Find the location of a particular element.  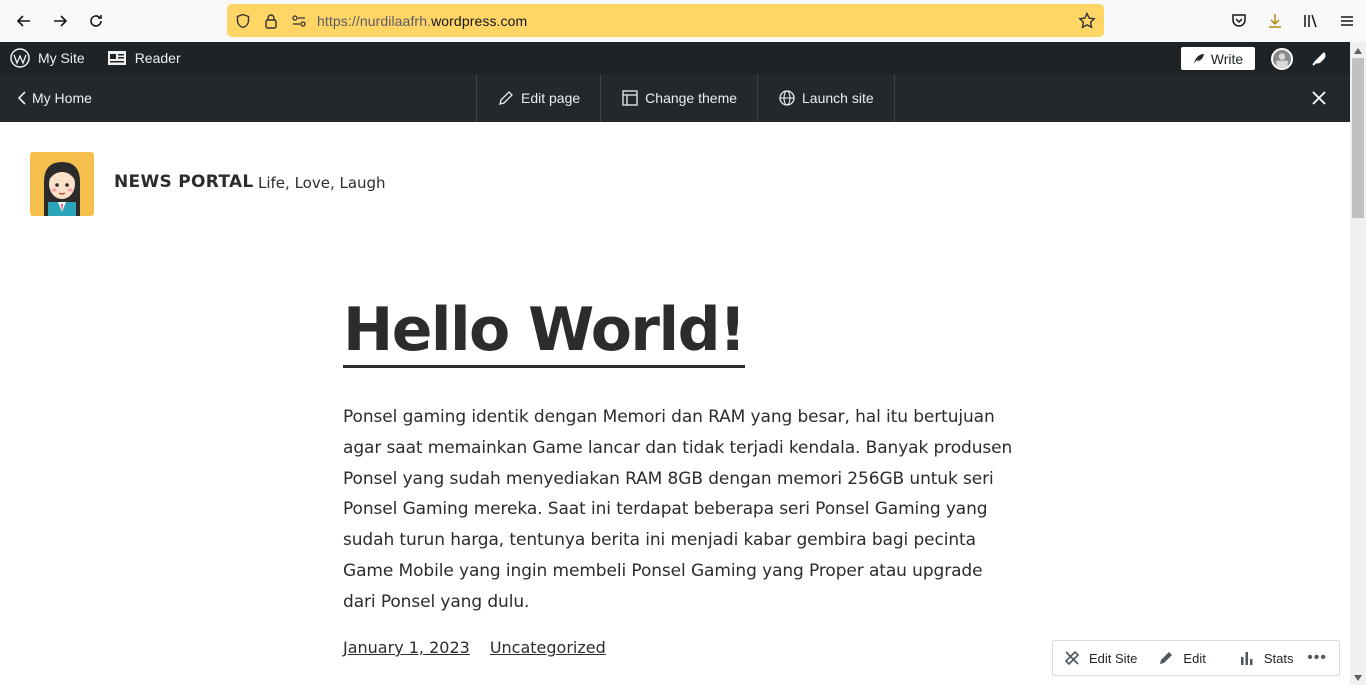

url-subdomain: nurdilaafrh. is located at coordinates (395, 20).